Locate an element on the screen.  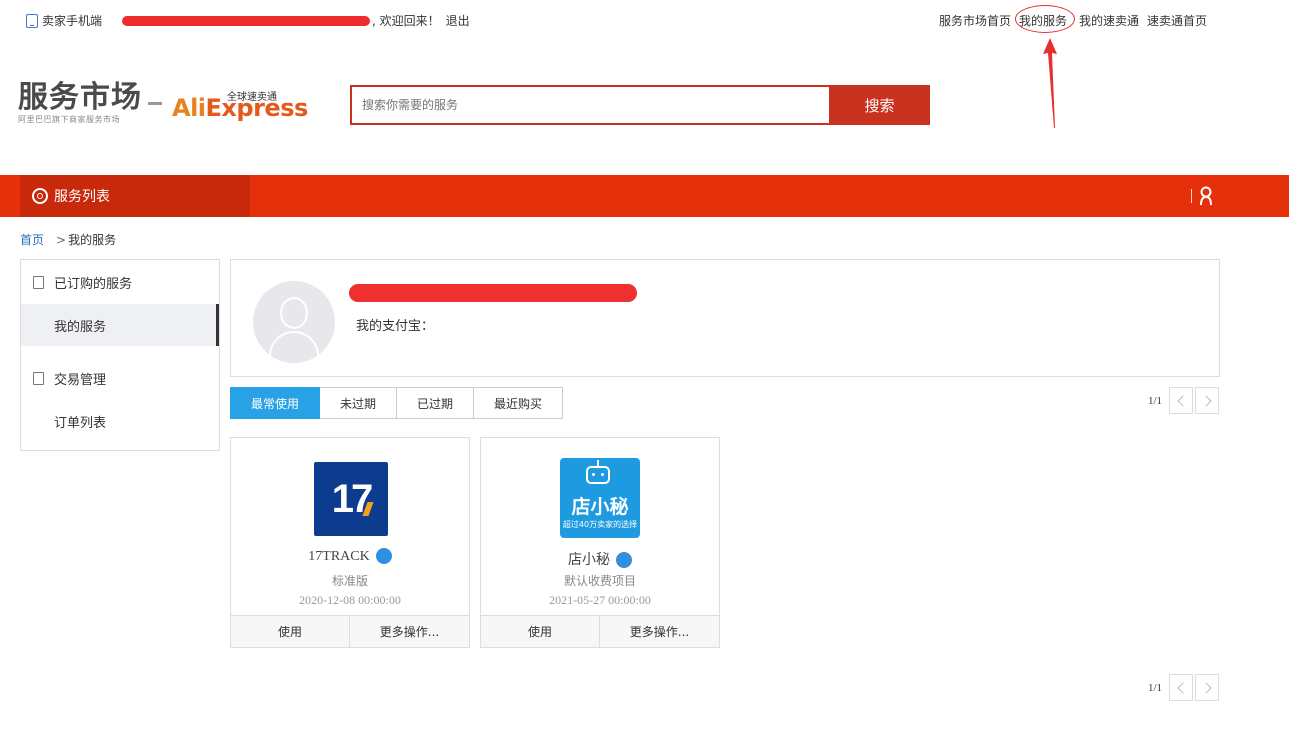
service-title: 店小秘 is located at coordinates (600, 559).